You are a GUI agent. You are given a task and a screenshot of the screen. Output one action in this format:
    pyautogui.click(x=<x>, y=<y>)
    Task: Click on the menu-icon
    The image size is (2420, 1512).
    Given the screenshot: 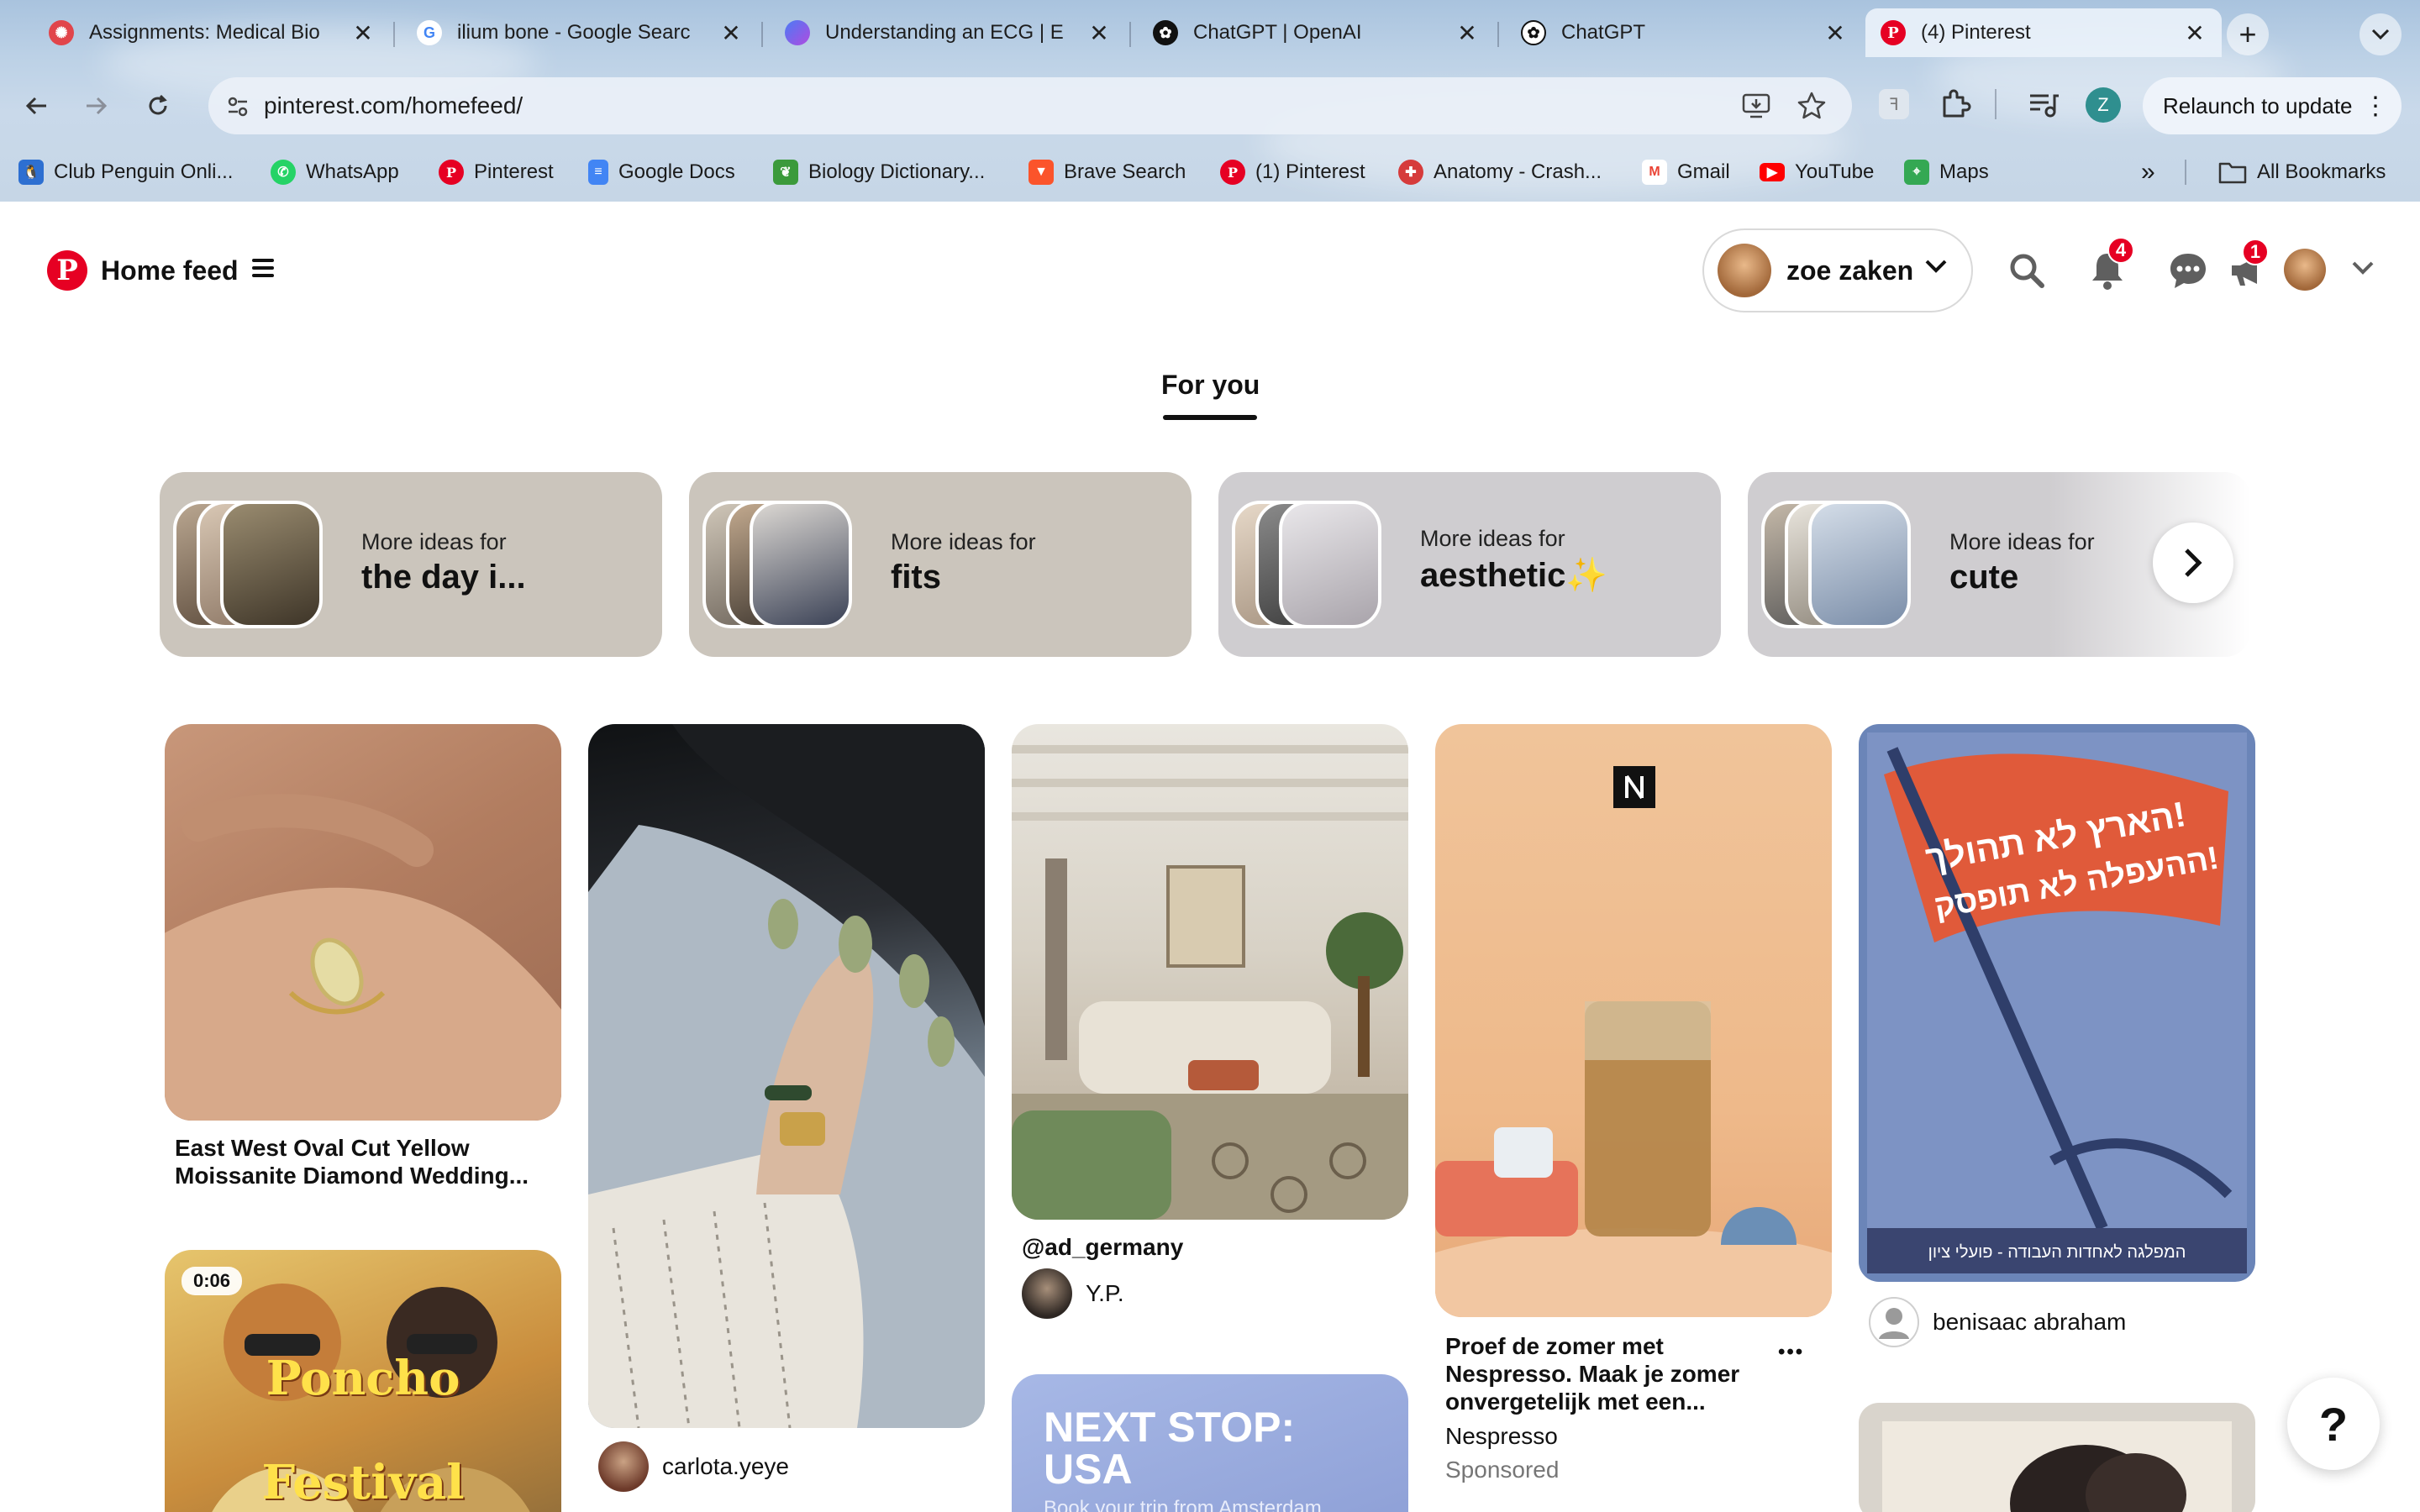 What is the action you would take?
    pyautogui.click(x=263, y=269)
    